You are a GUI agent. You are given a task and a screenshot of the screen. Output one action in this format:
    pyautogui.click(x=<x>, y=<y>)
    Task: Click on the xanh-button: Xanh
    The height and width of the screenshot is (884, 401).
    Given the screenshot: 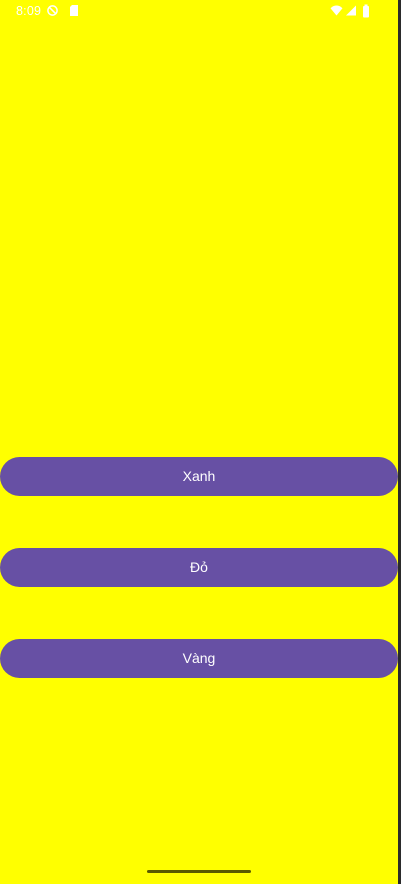 What is the action you would take?
    pyautogui.click(x=199, y=476)
    